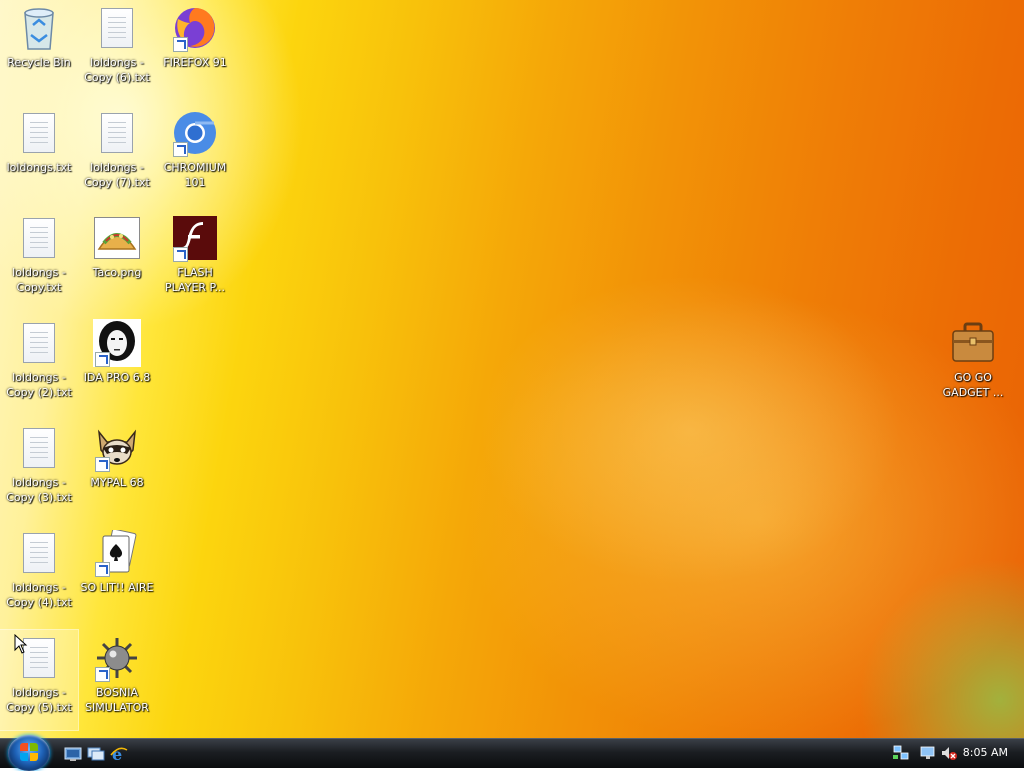 Image resolution: width=1024 pixels, height=771 pixels. Describe the element at coordinates (117, 482) in the screenshot. I see `desktop-icon-label: MYPAL 68` at that location.